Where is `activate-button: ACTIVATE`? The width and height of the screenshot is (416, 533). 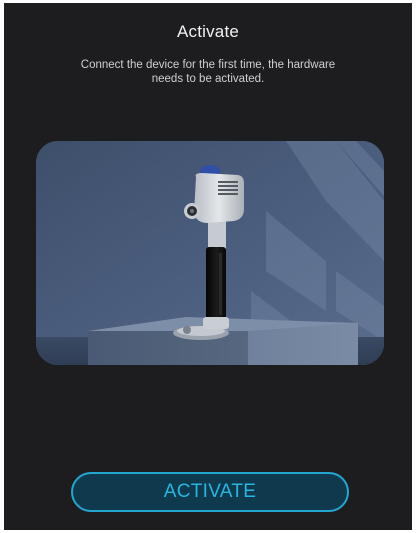 activate-button: ACTIVATE is located at coordinates (210, 492).